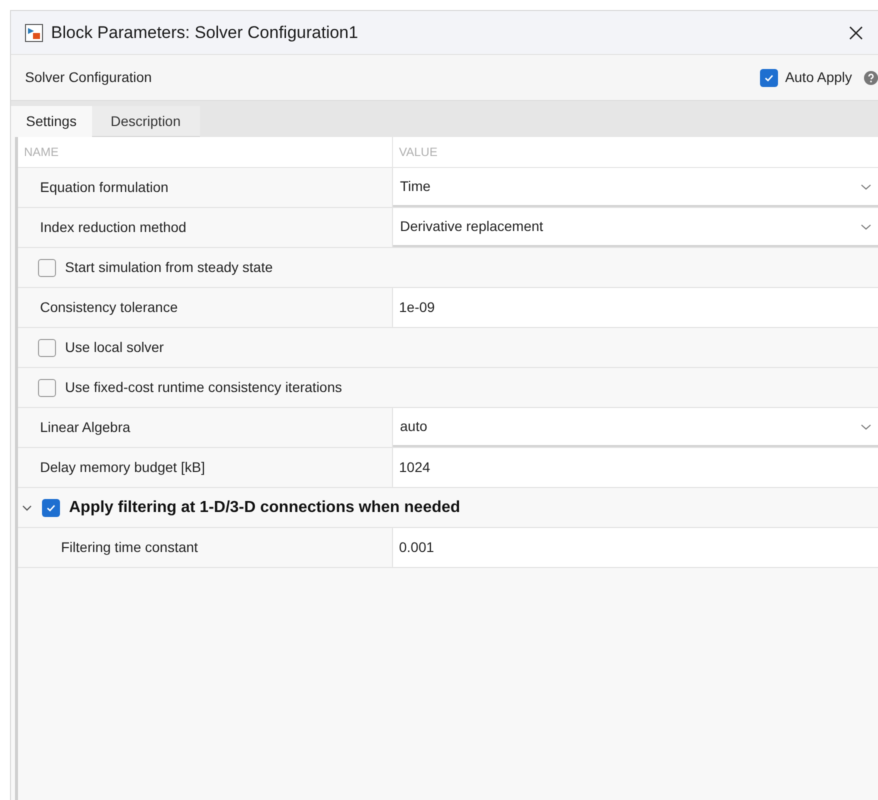 This screenshot has height=800, width=878. Describe the element at coordinates (264, 508) in the screenshot. I see `checkbox-label: Apply filtering at 1-D/3-D connections when needed` at that location.